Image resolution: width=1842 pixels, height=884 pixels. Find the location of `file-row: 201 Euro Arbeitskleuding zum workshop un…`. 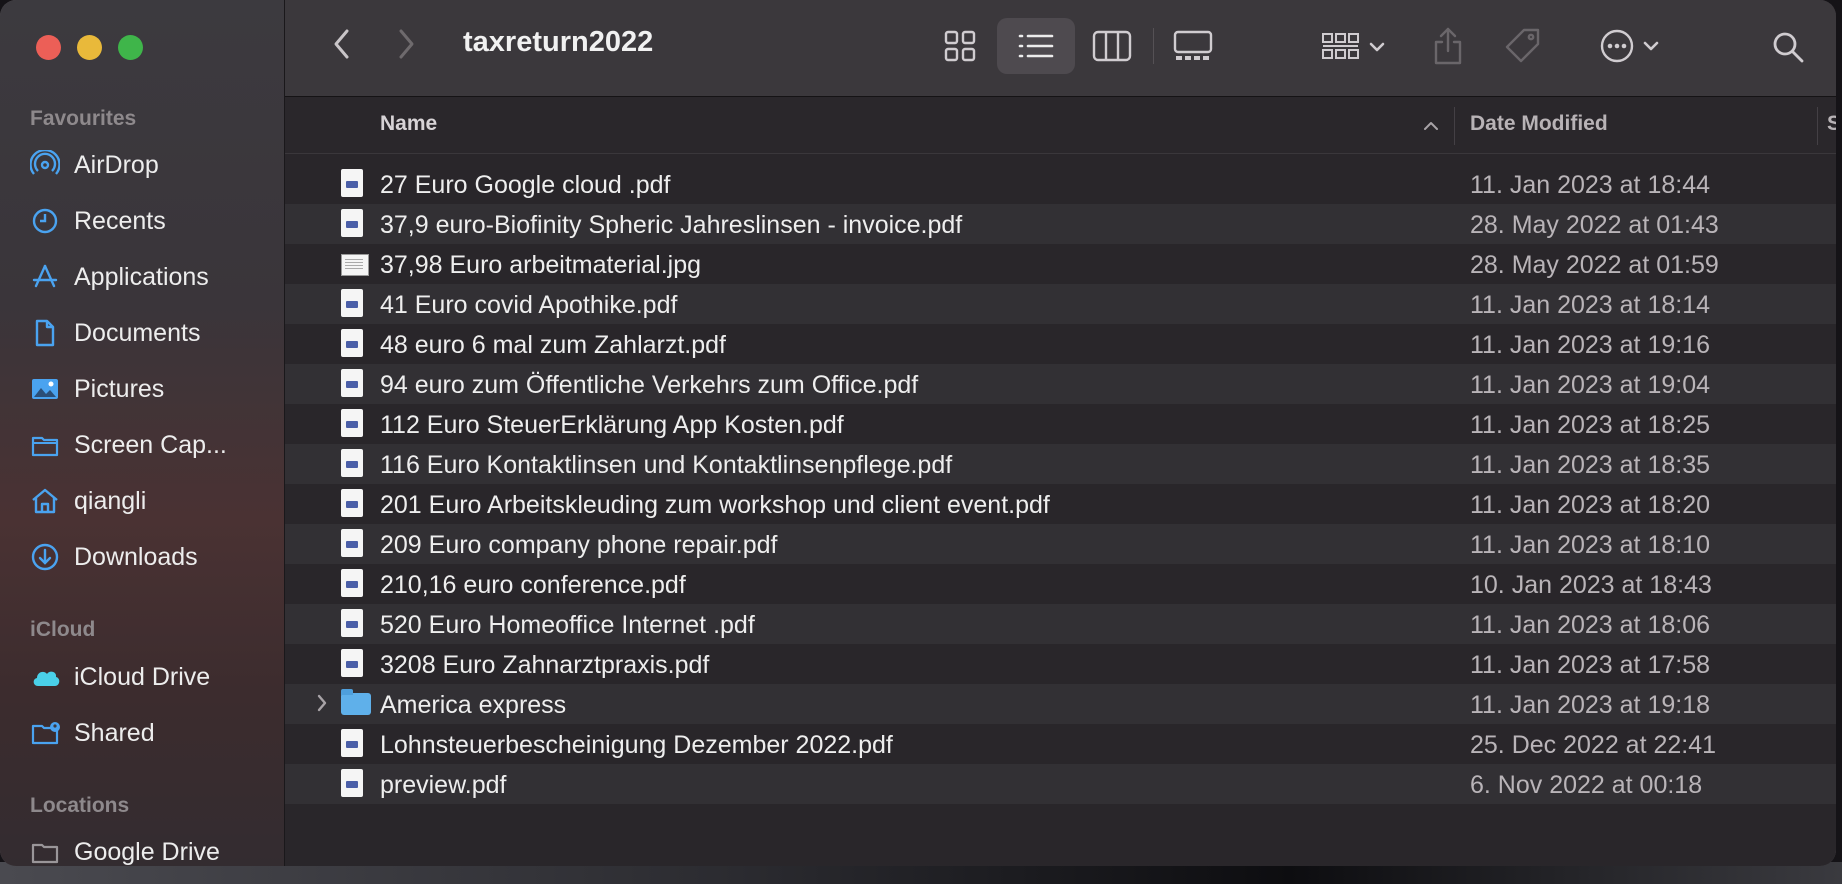

file-row: 201 Euro Arbeitskleuding zum workshop un… is located at coordinates (1060, 504).